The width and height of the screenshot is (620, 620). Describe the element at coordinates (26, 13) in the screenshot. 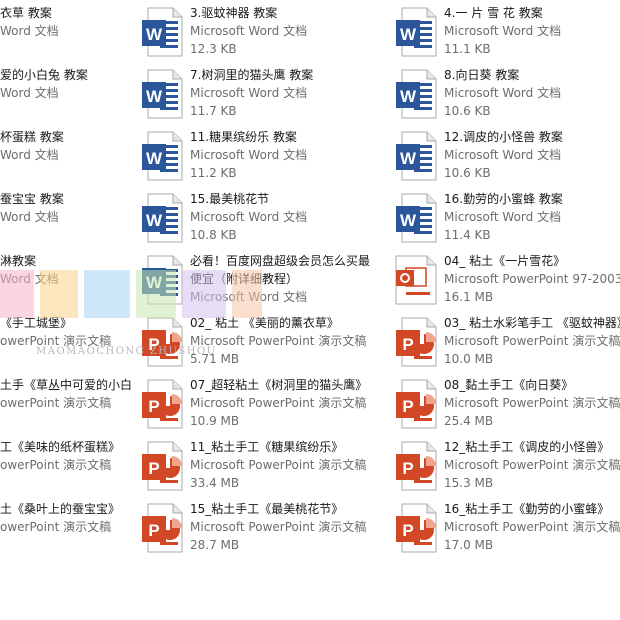

I see `file-name: 衣草 教案` at that location.